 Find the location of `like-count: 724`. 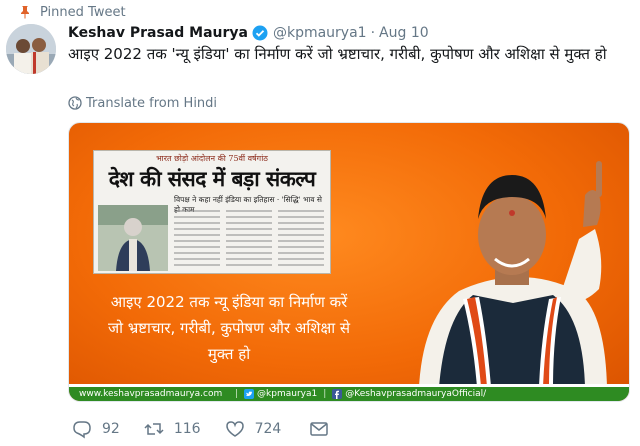

like-count: 724 is located at coordinates (268, 429).